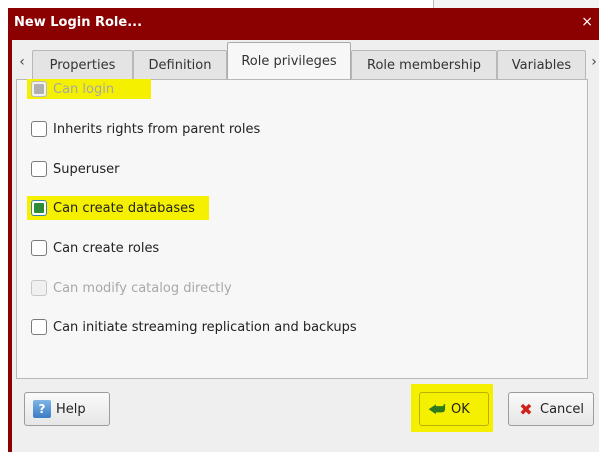 Image resolution: width=599 pixels, height=452 pixels. Describe the element at coordinates (142, 288) in the screenshot. I see `can-modify-catalog-label: Can modify catalog directly` at that location.